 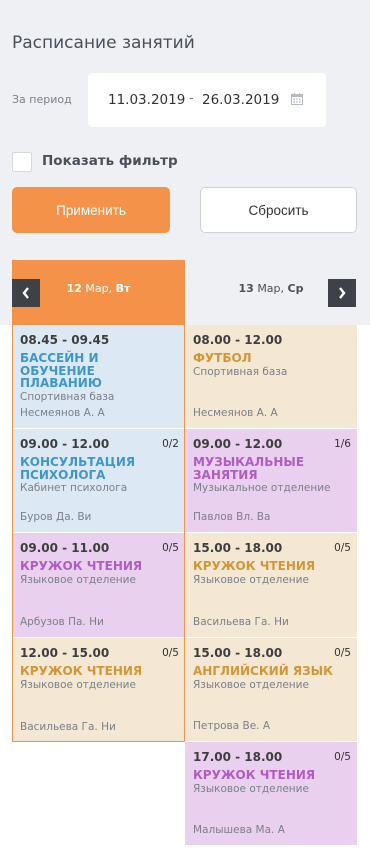 I want to click on lesson-time: 17.00 - 18.00, so click(x=238, y=757).